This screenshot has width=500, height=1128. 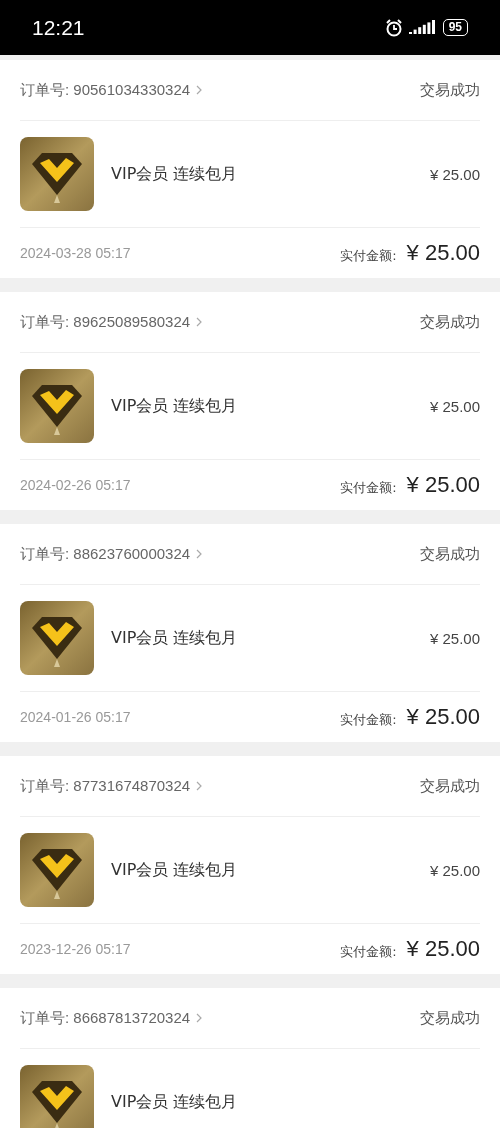 I want to click on order-number: 订单号: 88623760000324, so click(x=105, y=554).